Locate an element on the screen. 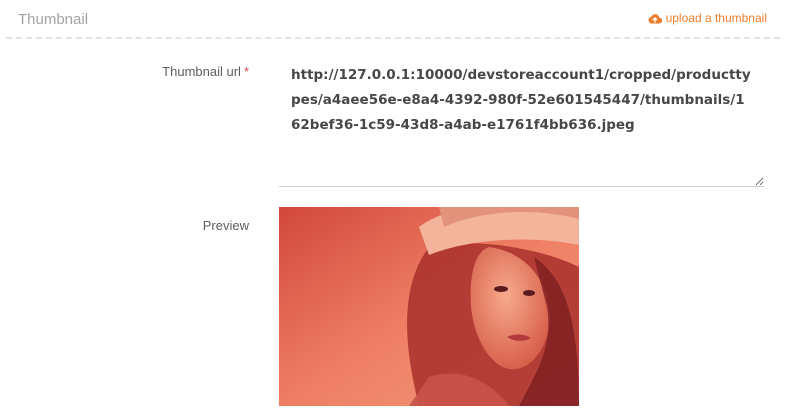 The height and width of the screenshot is (414, 787). cloud-upload-icon is located at coordinates (655, 18).